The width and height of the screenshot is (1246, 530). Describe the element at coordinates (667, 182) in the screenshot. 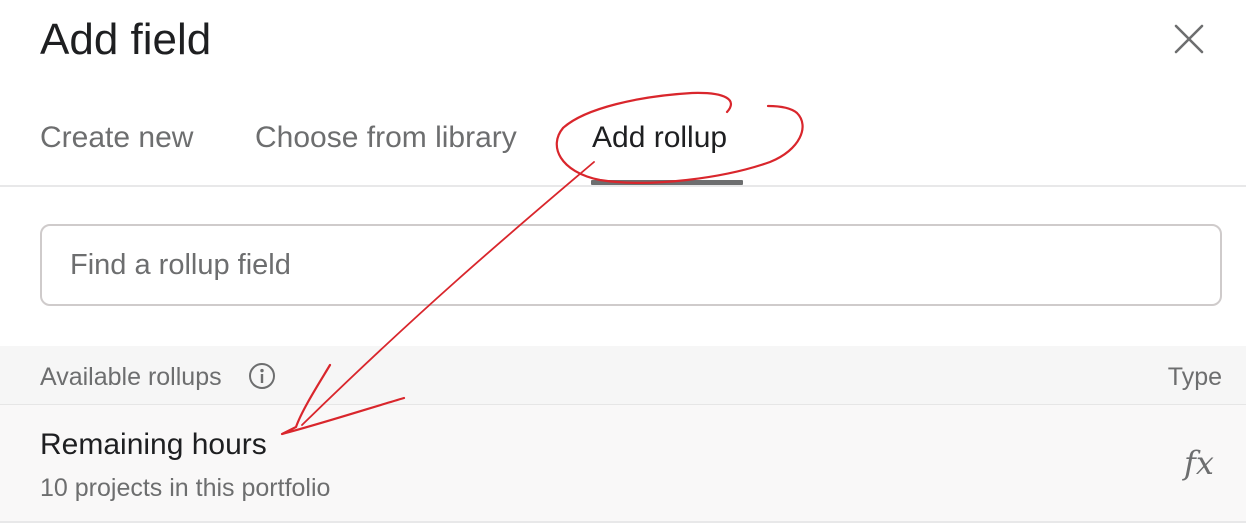

I see `active-tab-indicator` at that location.